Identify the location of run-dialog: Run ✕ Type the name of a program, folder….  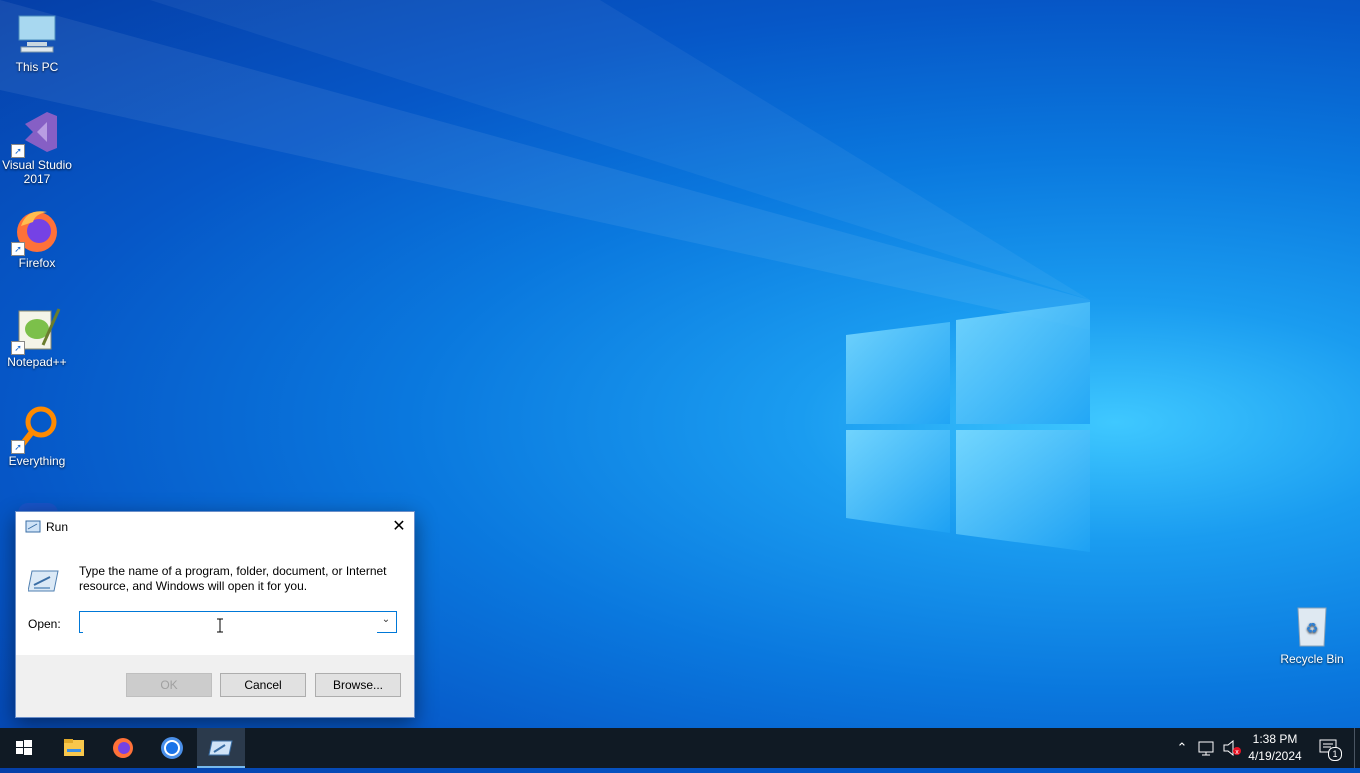
(215, 614).